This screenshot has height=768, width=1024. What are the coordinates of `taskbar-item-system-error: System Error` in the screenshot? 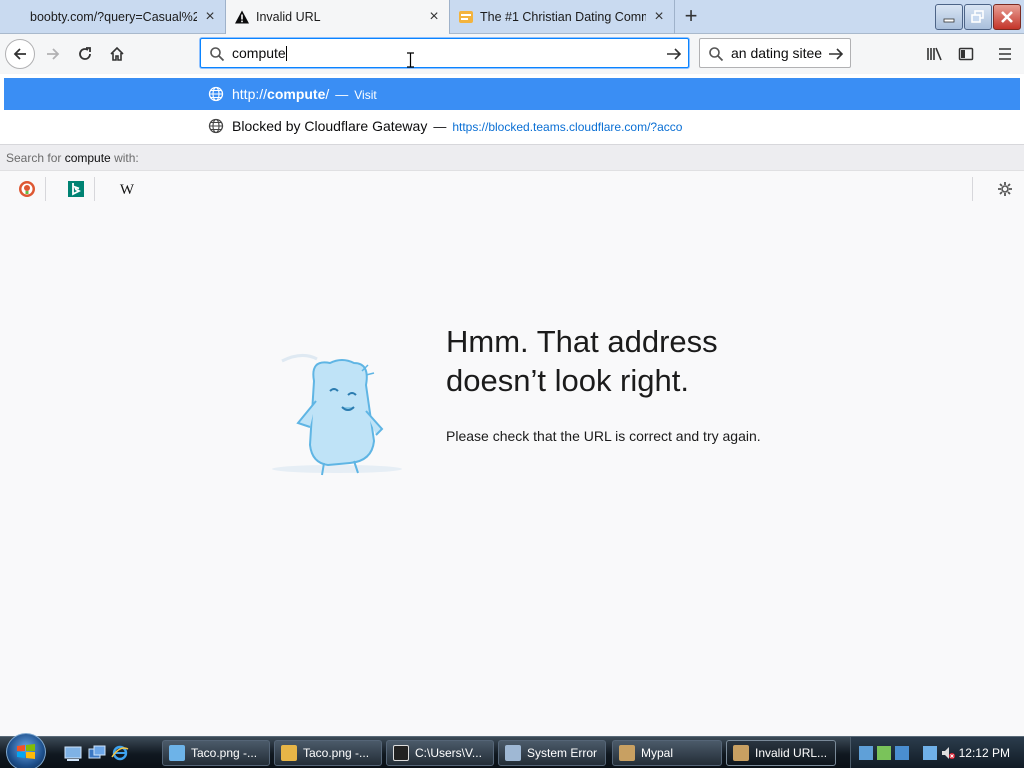 It's located at (552, 753).